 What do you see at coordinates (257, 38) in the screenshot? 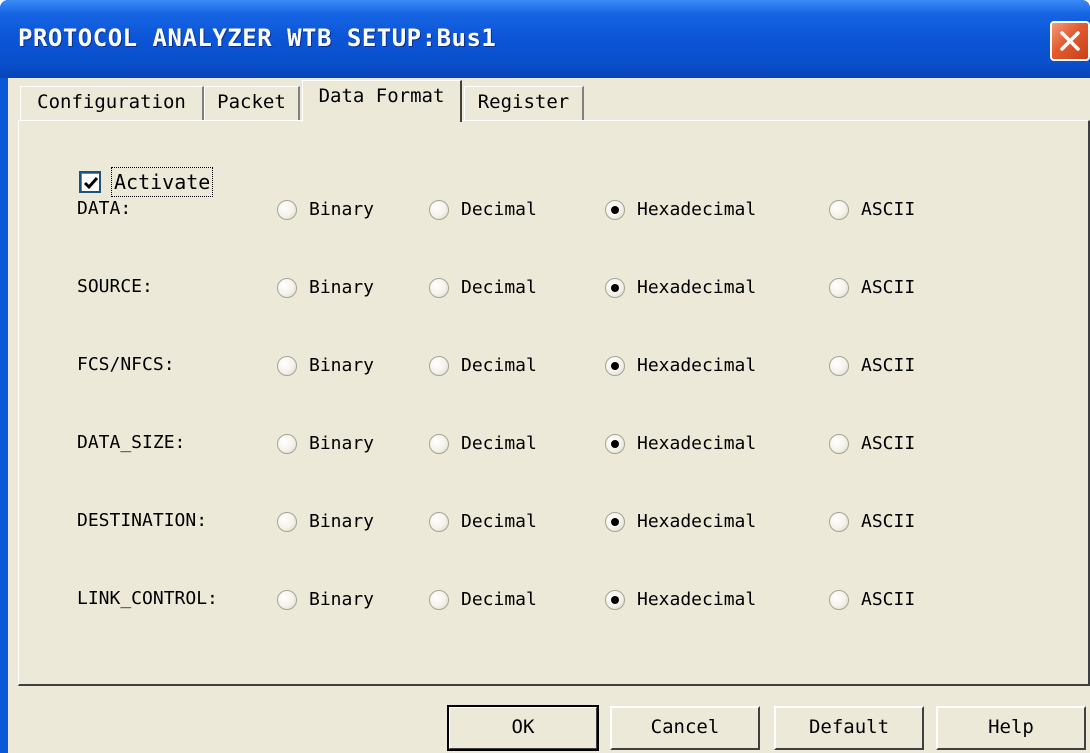
I see `window-title: PROTOCOL ANALYZER WTB SETUP:Bus1` at bounding box center [257, 38].